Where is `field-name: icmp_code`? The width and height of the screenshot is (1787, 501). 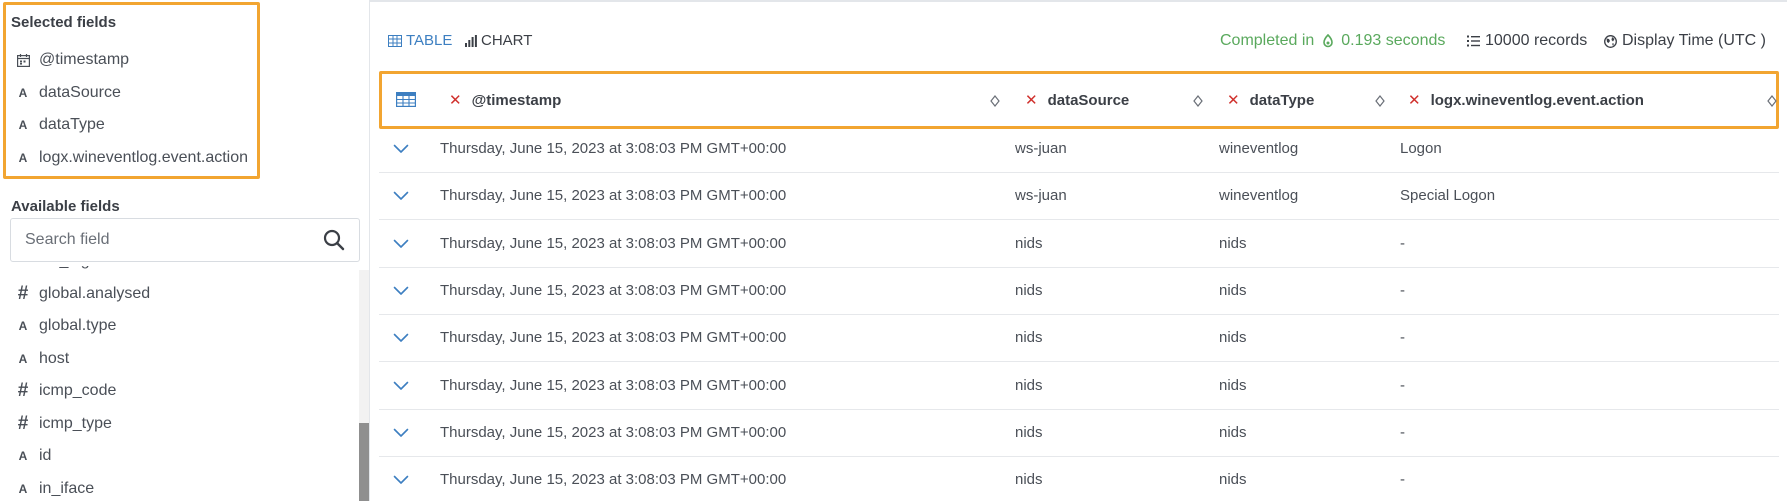 field-name: icmp_code is located at coordinates (78, 390).